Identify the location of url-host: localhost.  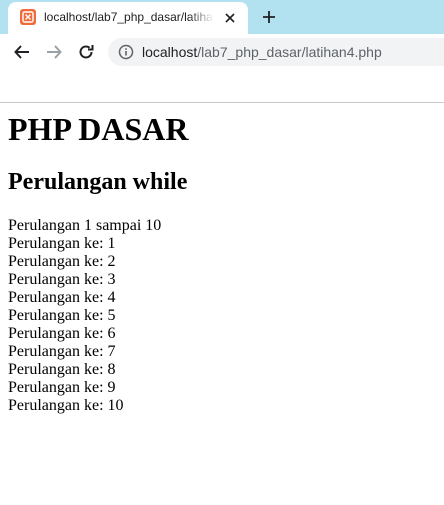
(170, 52).